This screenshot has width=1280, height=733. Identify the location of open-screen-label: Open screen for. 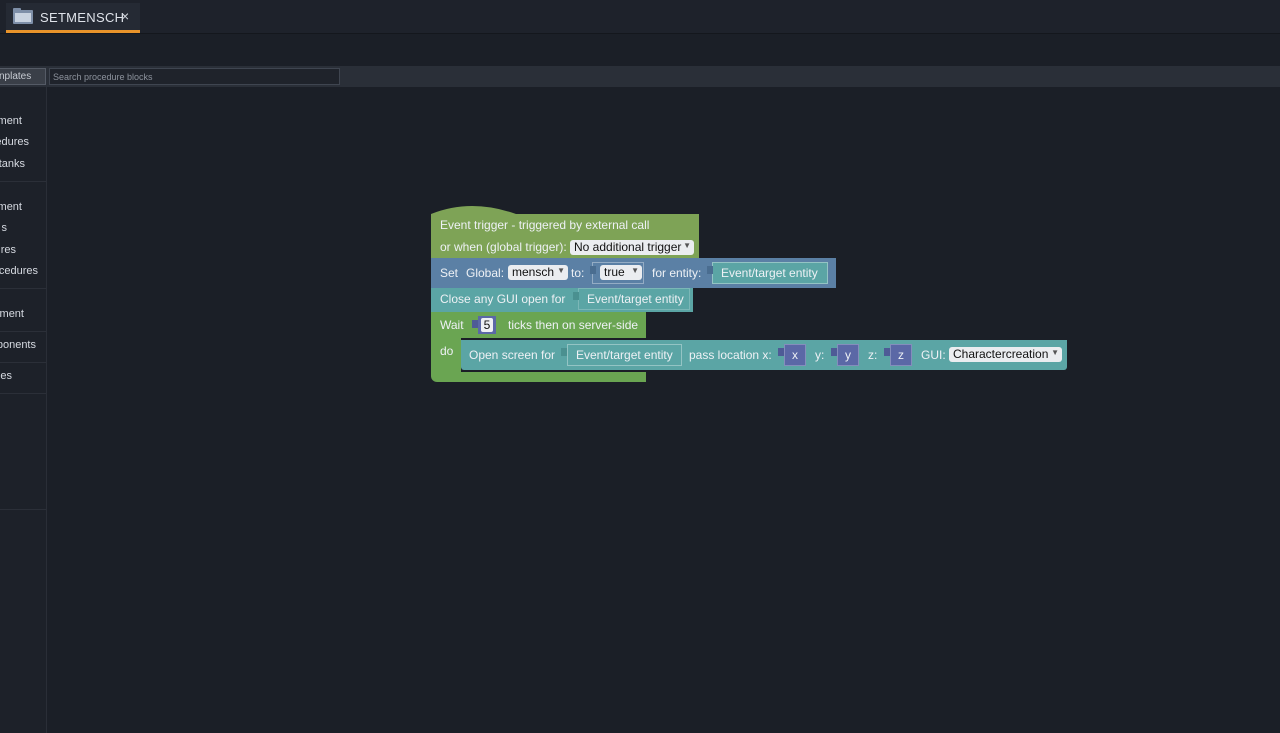
(512, 355).